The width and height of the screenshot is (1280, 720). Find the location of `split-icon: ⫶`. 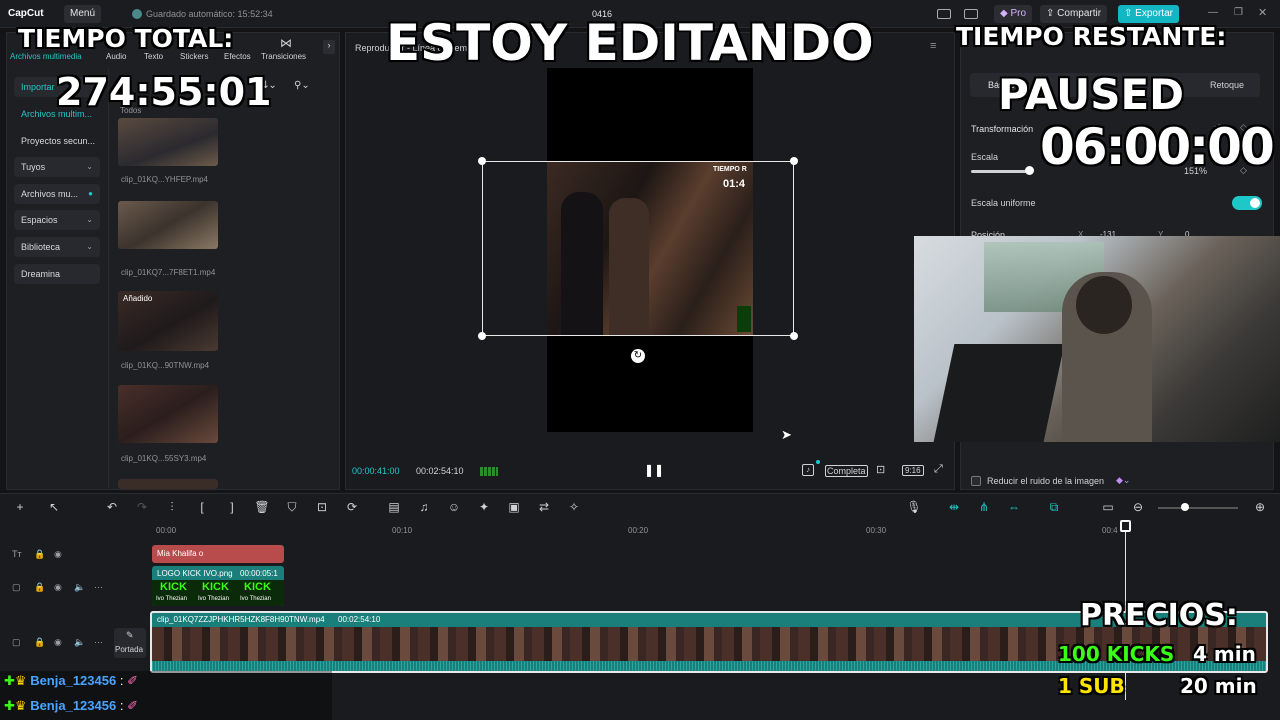

split-icon: ⫶ is located at coordinates (172, 507).